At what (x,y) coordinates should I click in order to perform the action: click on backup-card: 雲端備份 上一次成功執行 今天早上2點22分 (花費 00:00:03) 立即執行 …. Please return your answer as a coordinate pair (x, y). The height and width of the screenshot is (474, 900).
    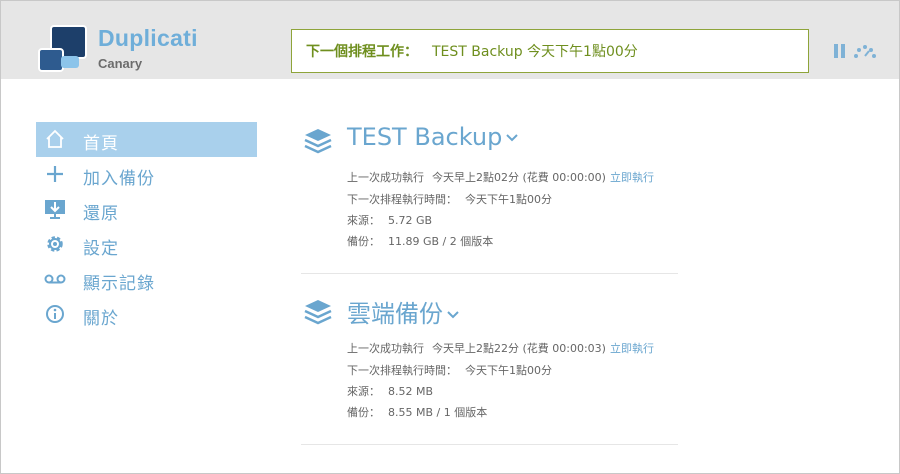
    Looking at the image, I should click on (489, 369).